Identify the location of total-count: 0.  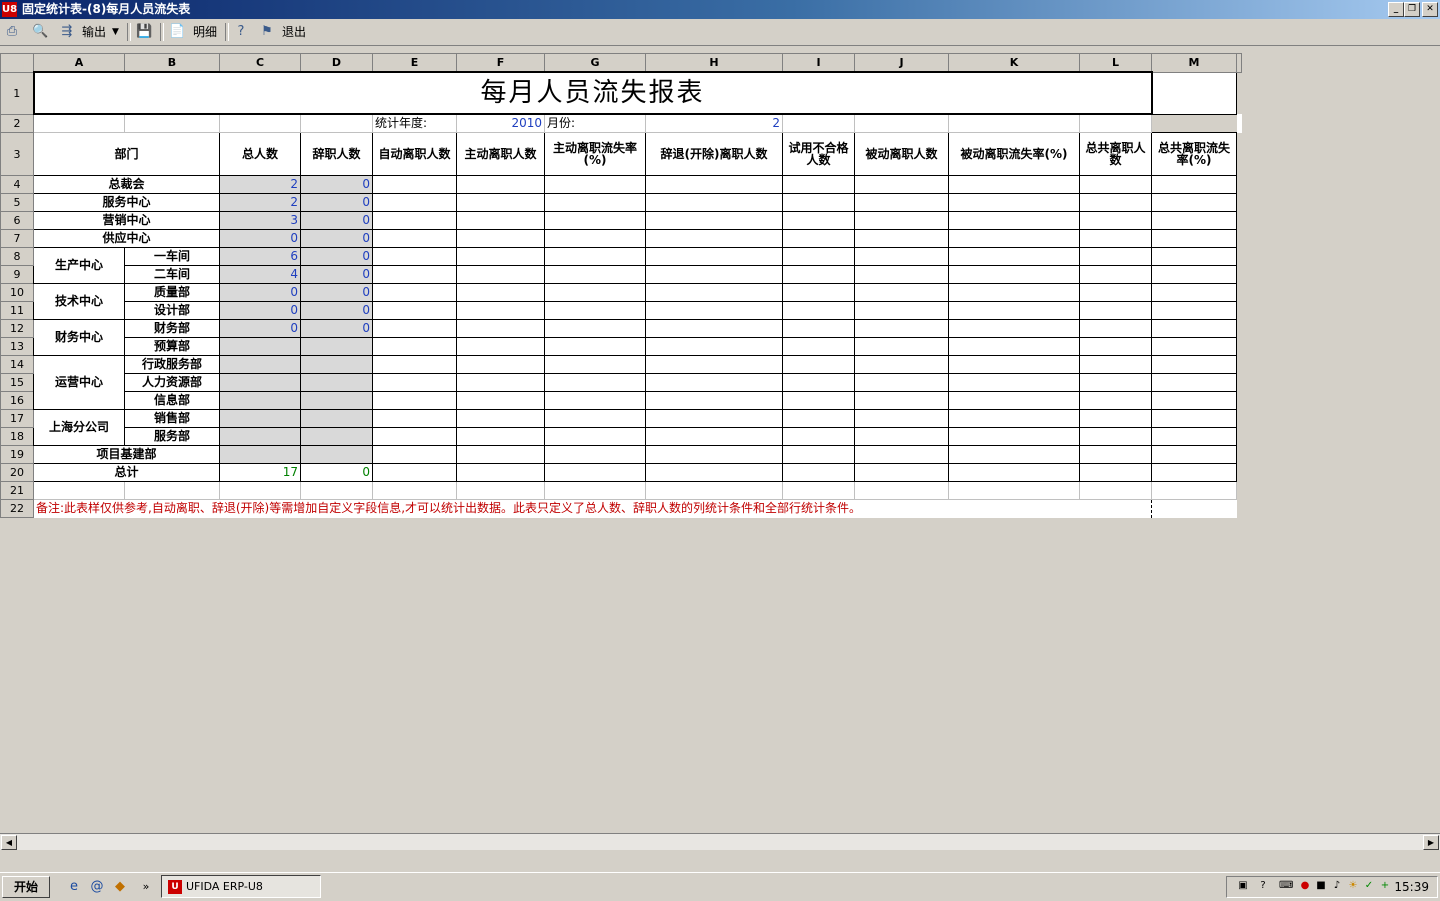
(260, 292).